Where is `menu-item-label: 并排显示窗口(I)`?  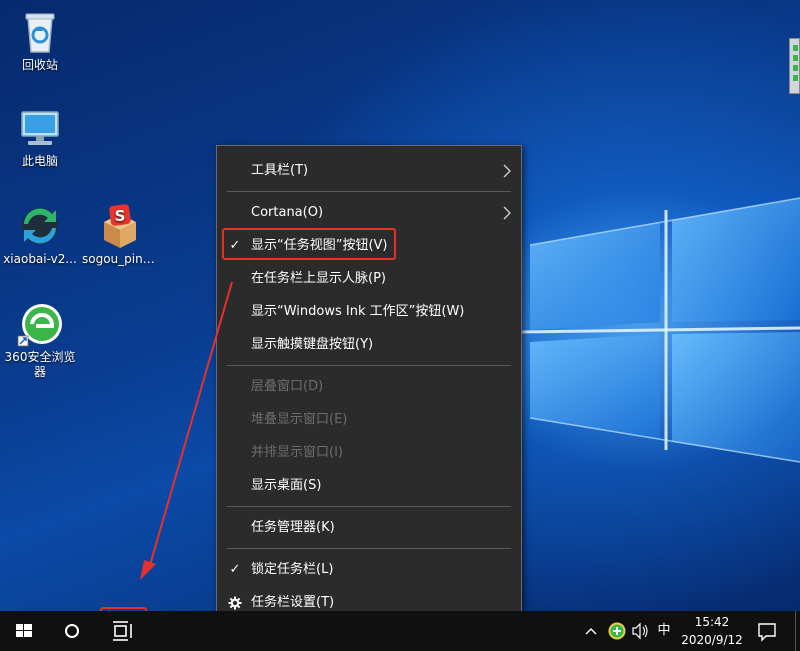
menu-item-label: 并排显示窗口(I) is located at coordinates (297, 452).